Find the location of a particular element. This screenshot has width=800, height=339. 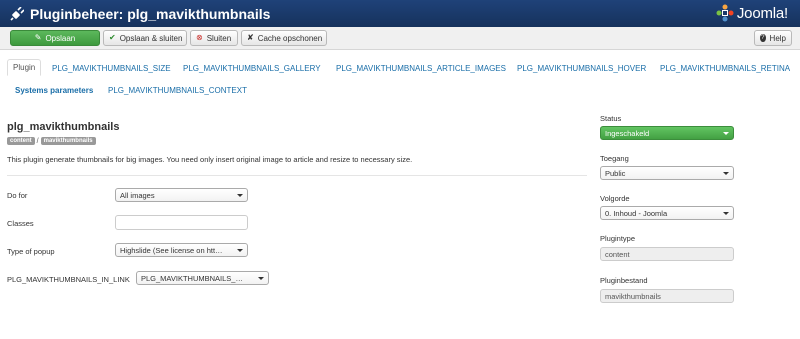

do-for-label: Do for is located at coordinates (17, 195).